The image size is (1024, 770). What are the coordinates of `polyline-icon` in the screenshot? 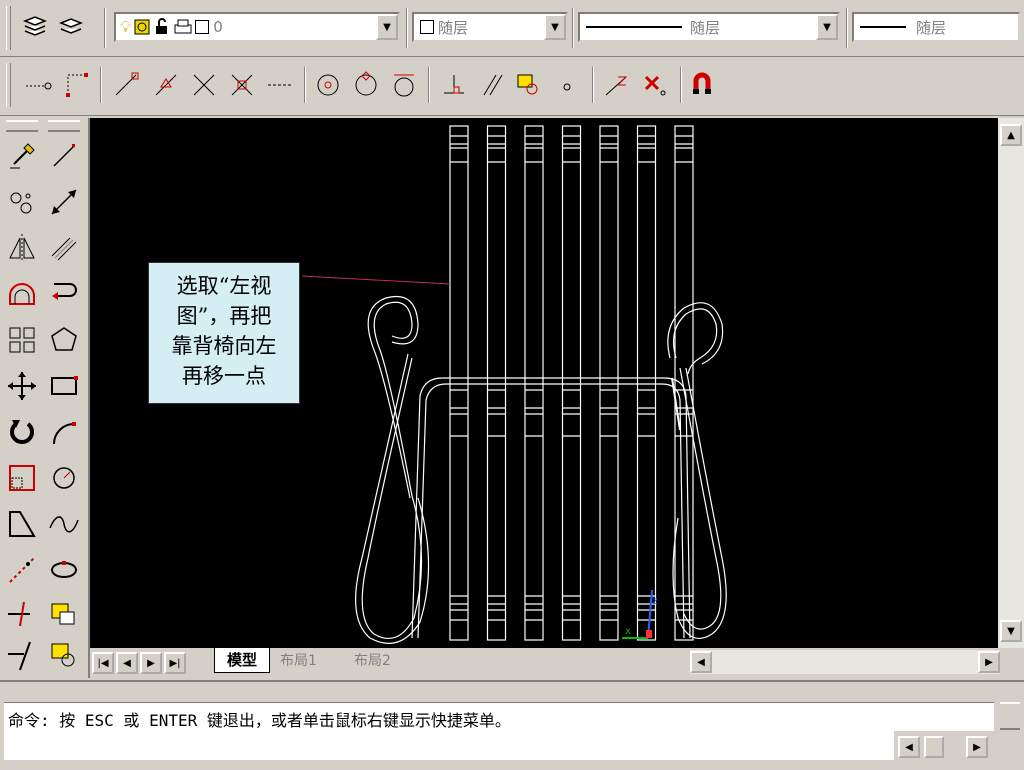 It's located at (64, 294).